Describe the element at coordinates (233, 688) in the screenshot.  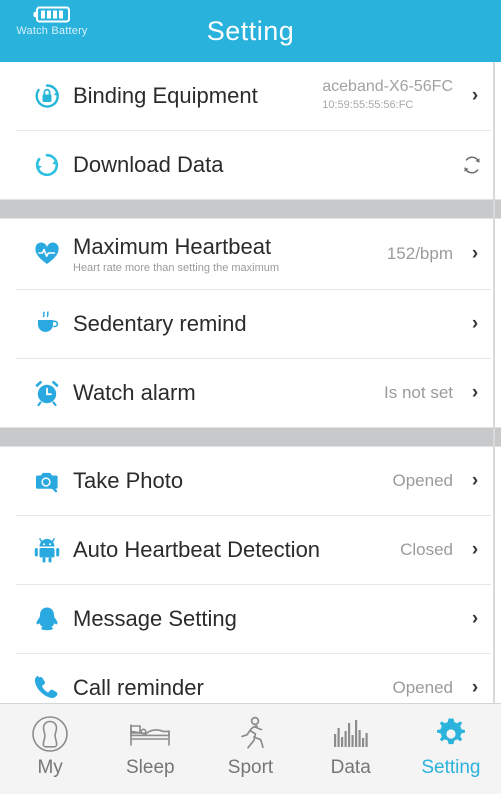
I see `row-labels: Call reminder` at that location.